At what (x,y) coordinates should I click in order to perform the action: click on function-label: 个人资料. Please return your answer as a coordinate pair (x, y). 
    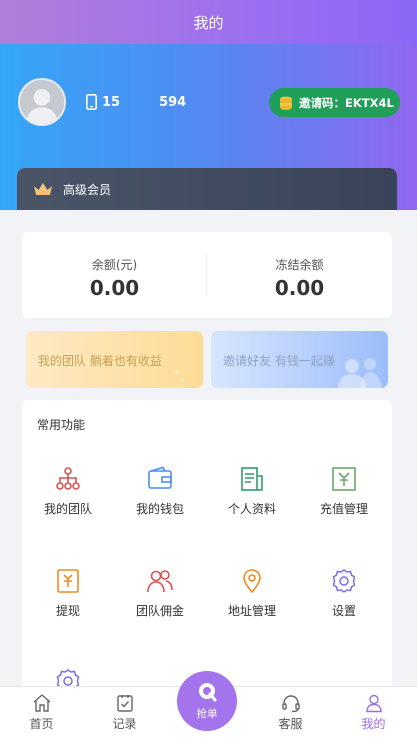
    Looking at the image, I should click on (251, 509).